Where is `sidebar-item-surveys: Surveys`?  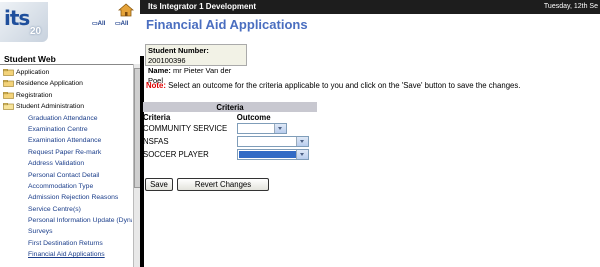 sidebar-item-surveys: Surveys is located at coordinates (66, 231).